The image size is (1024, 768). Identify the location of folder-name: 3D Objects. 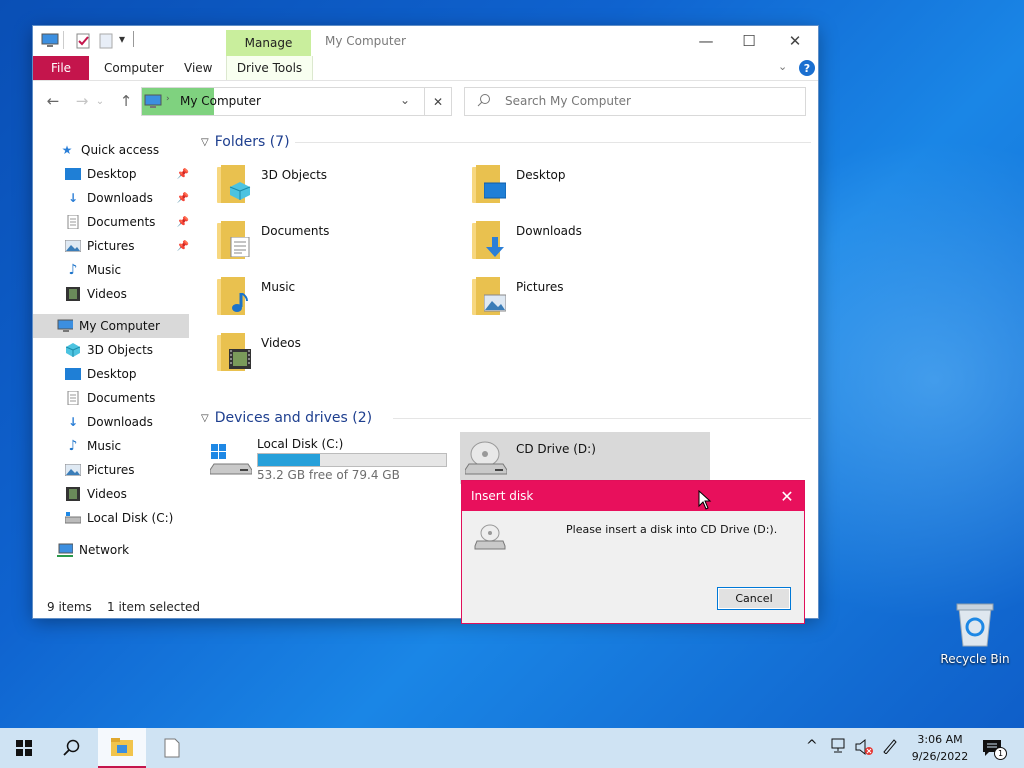
(294, 175).